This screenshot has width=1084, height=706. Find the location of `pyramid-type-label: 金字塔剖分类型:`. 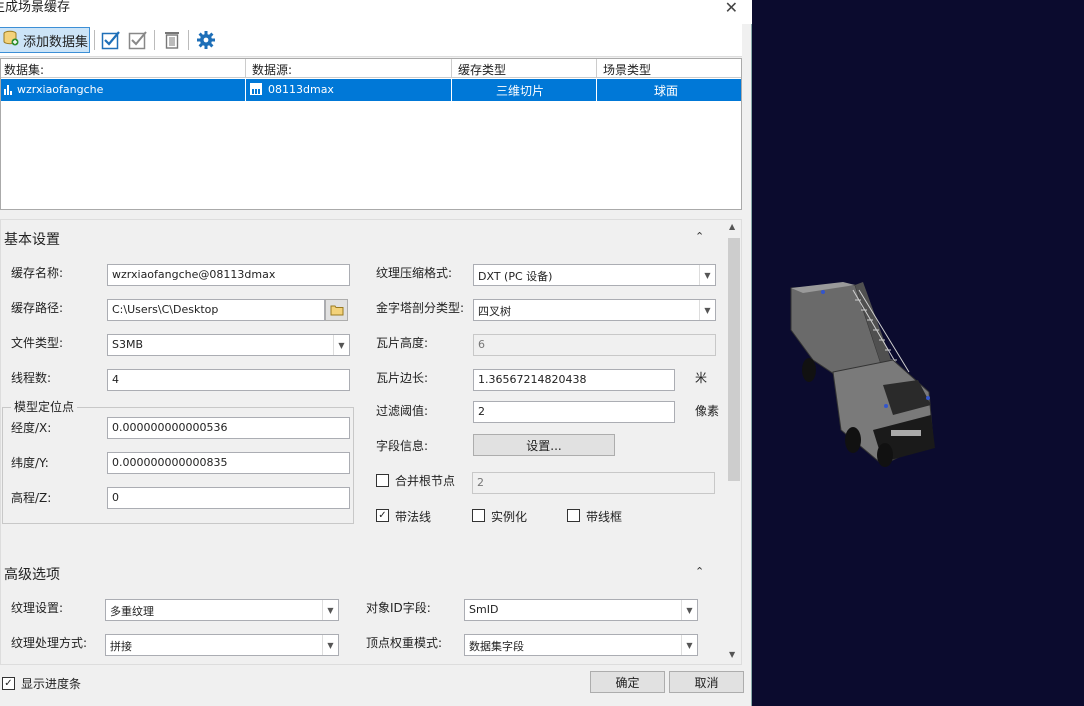

pyramid-type-label: 金字塔剖分类型: is located at coordinates (420, 308).